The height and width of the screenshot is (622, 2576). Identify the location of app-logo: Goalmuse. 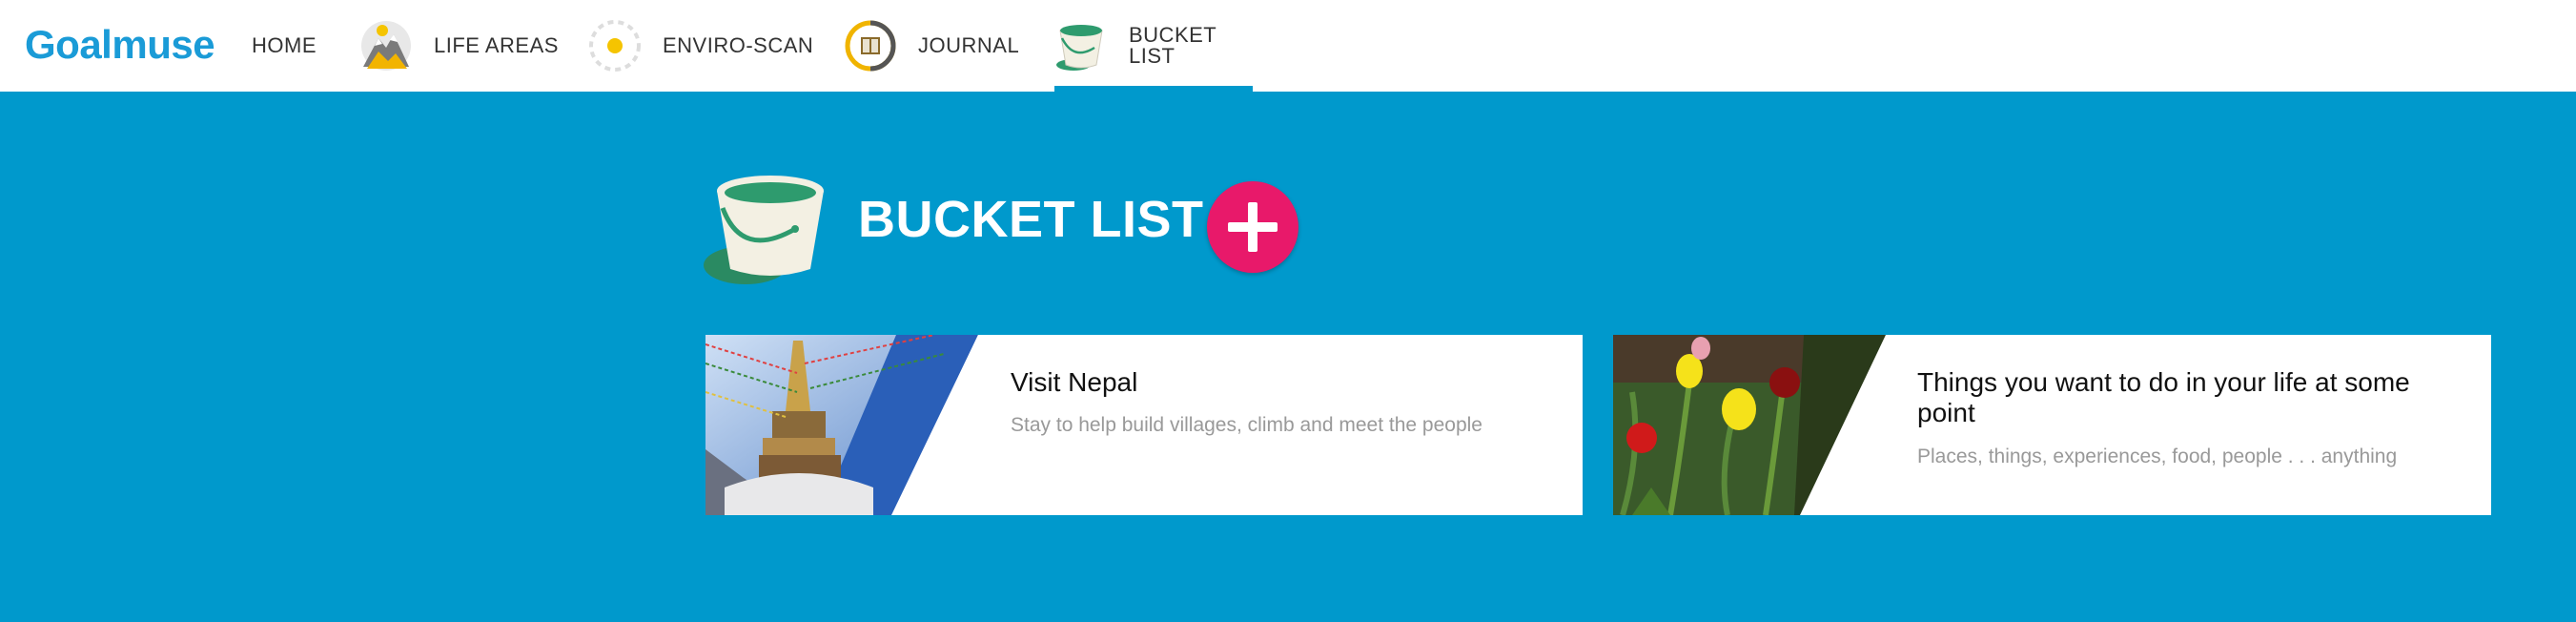
(120, 45).